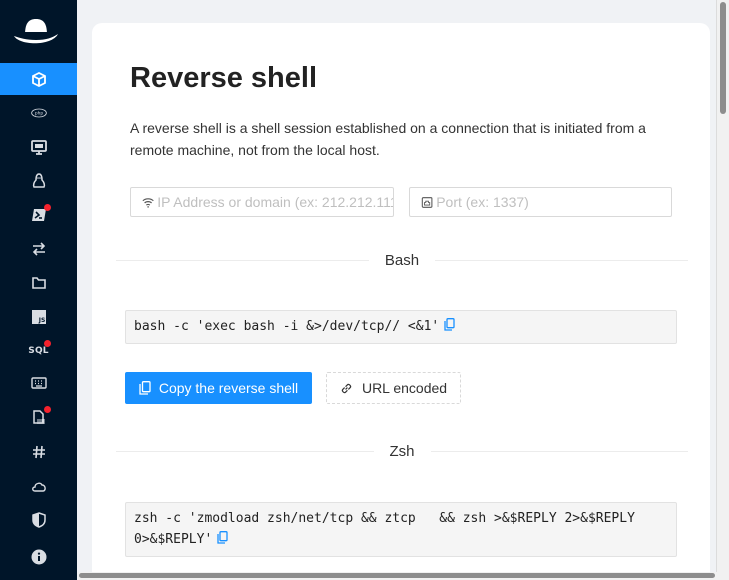  Describe the element at coordinates (38, 417) in the screenshot. I see `sidebar-item-file-badge` at that location.